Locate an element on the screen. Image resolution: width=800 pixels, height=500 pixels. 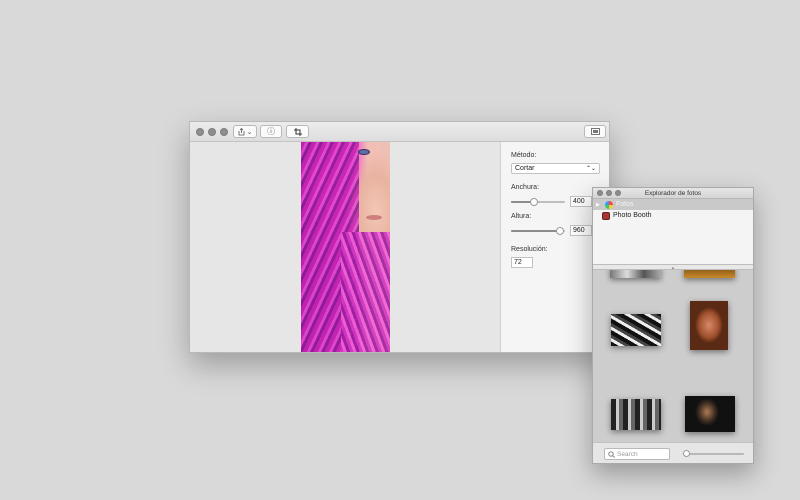
crop-button is located at coordinates (297, 131).